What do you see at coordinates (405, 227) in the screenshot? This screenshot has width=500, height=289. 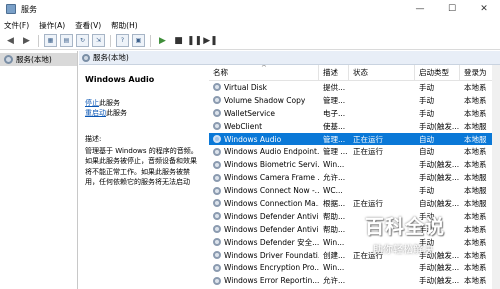 I see `watermark-title: 百科全说` at bounding box center [405, 227].